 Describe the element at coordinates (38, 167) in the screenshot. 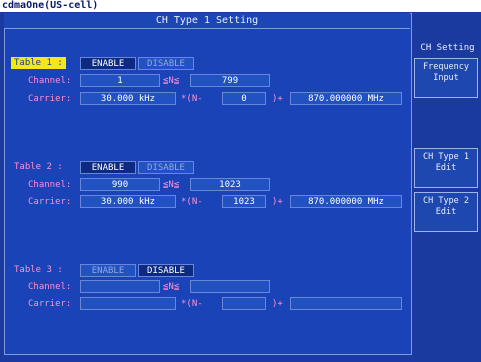

I see `table2-title: Table 2 :` at that location.